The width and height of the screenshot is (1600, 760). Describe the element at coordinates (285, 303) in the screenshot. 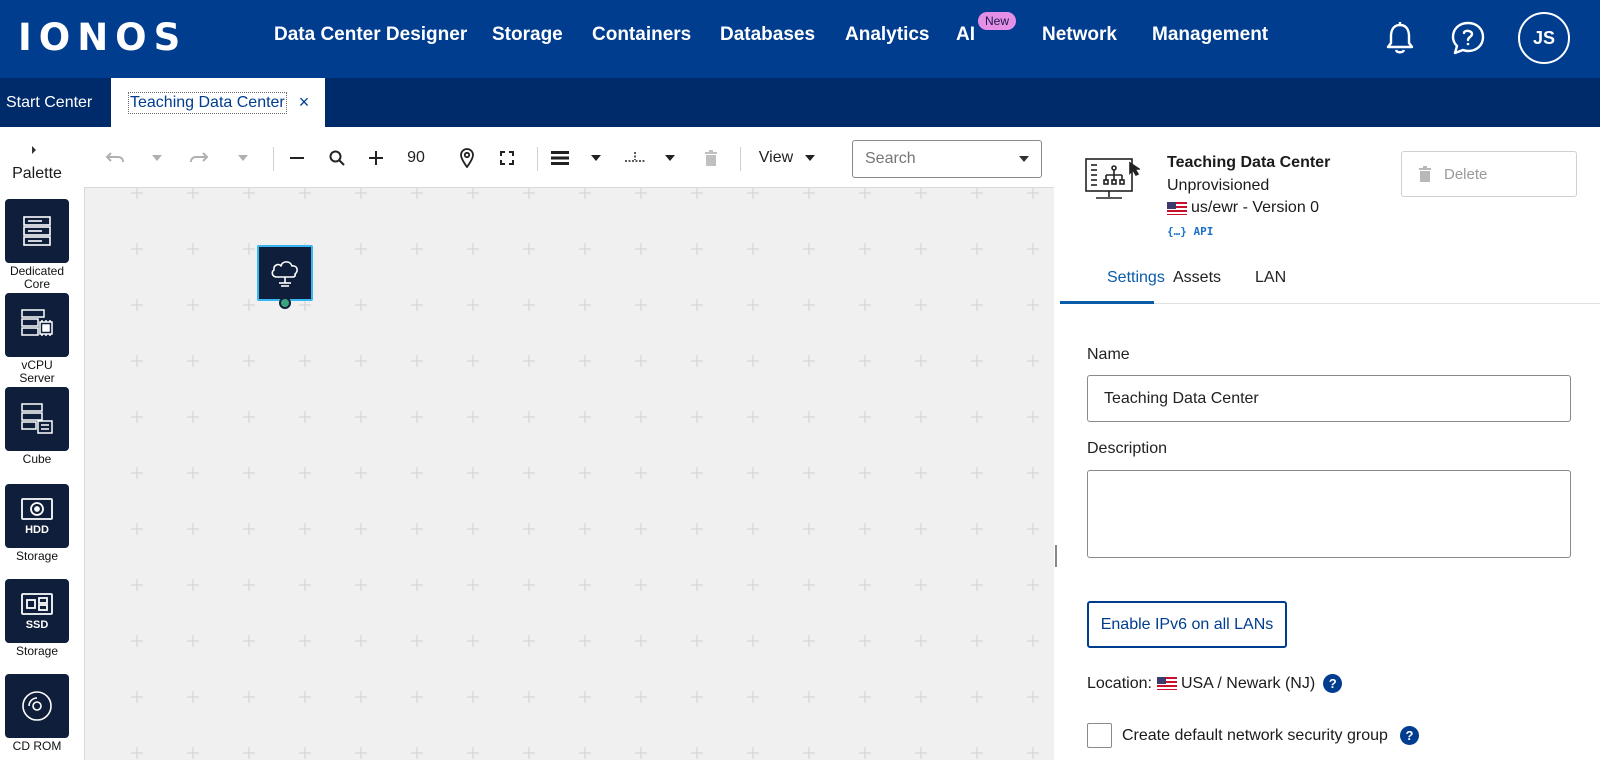

I see `node-status-indicator` at that location.